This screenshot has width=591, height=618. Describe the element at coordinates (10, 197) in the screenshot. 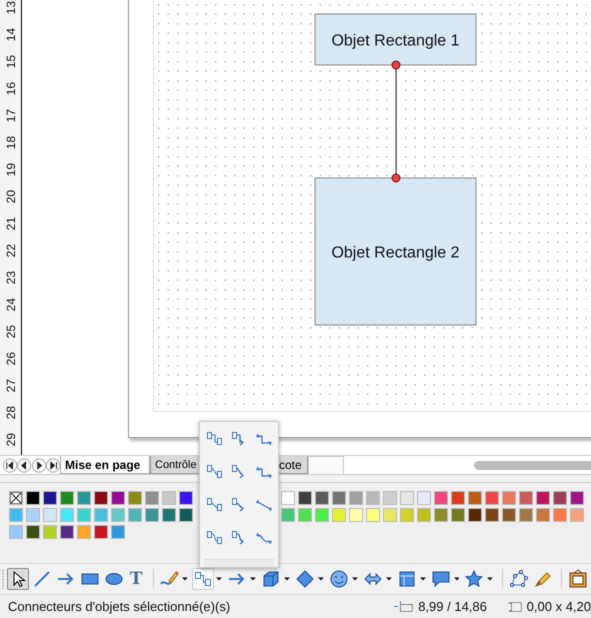

I see `ruler-number: 20` at that location.